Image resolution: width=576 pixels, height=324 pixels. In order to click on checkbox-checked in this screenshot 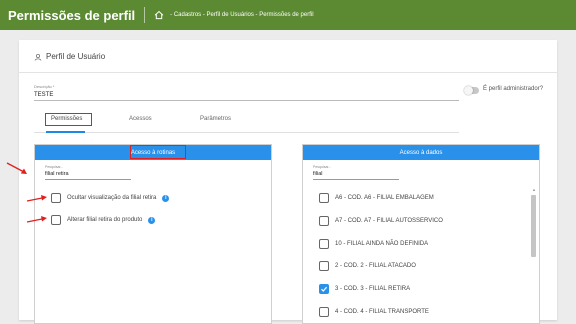, I will do `click(324, 289)`.